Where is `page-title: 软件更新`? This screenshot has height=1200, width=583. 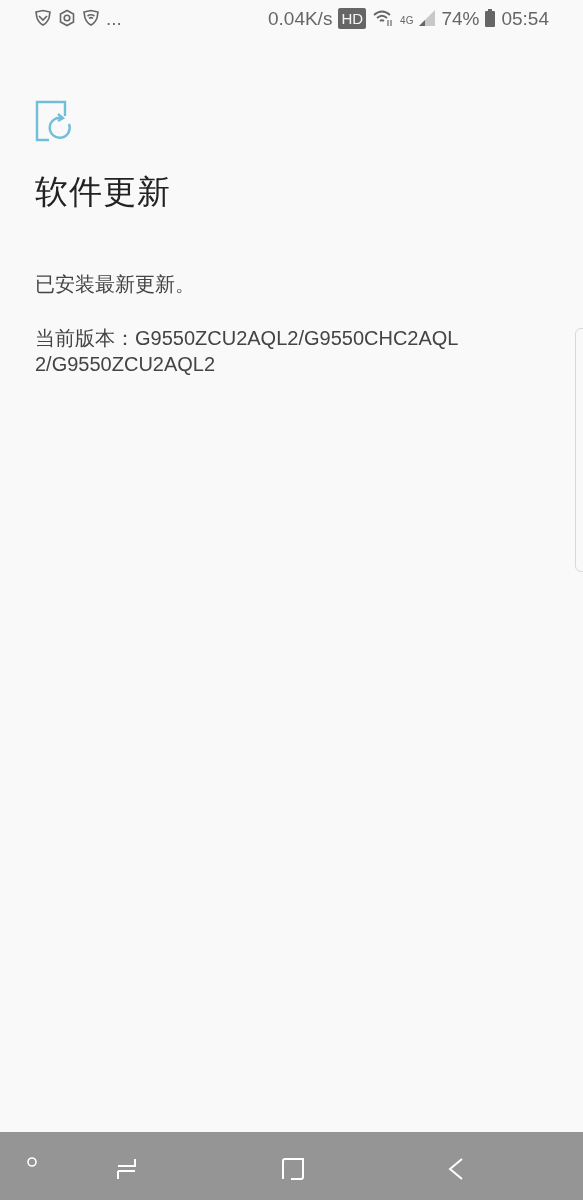
page-title: 软件更新 is located at coordinates (103, 192).